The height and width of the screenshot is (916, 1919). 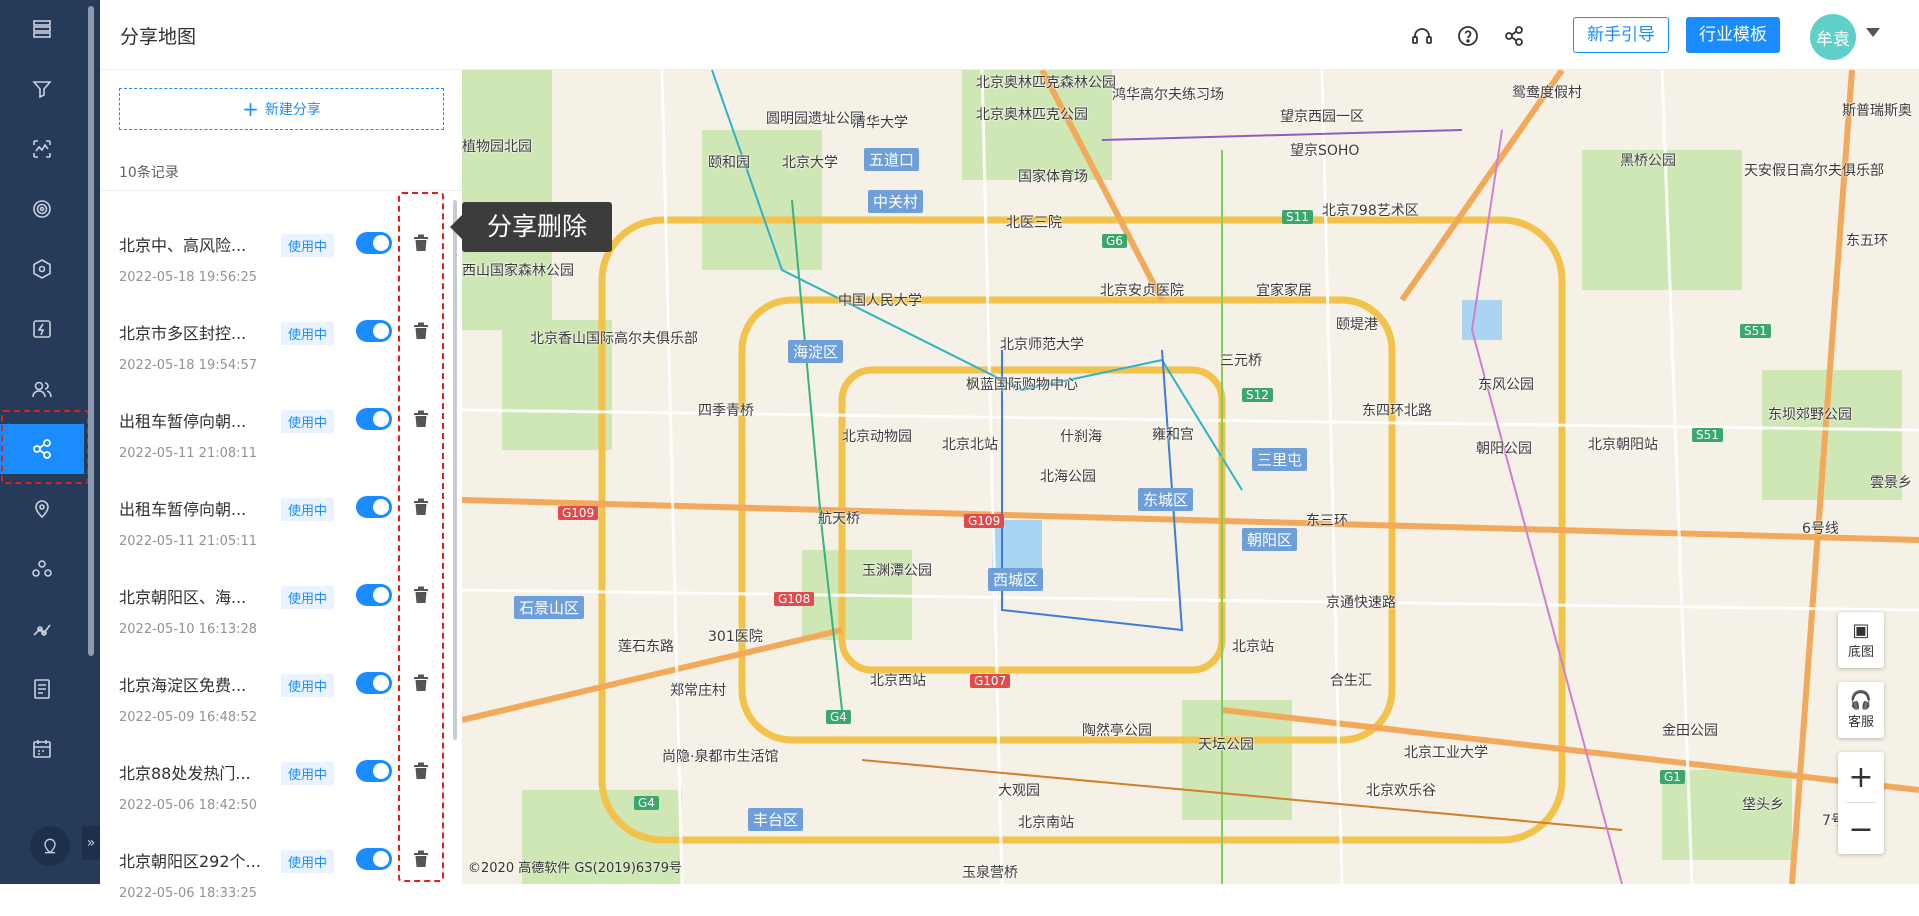 What do you see at coordinates (1270, 539) in the screenshot?
I see `map-label: 朝阳区` at bounding box center [1270, 539].